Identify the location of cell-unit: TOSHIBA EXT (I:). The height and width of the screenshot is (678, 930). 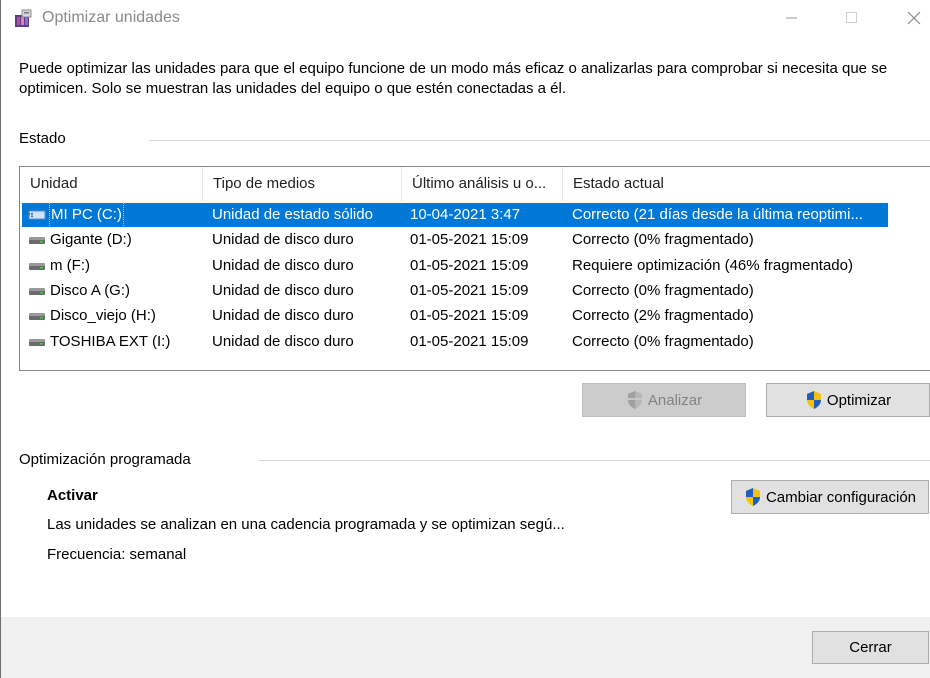
(112, 342).